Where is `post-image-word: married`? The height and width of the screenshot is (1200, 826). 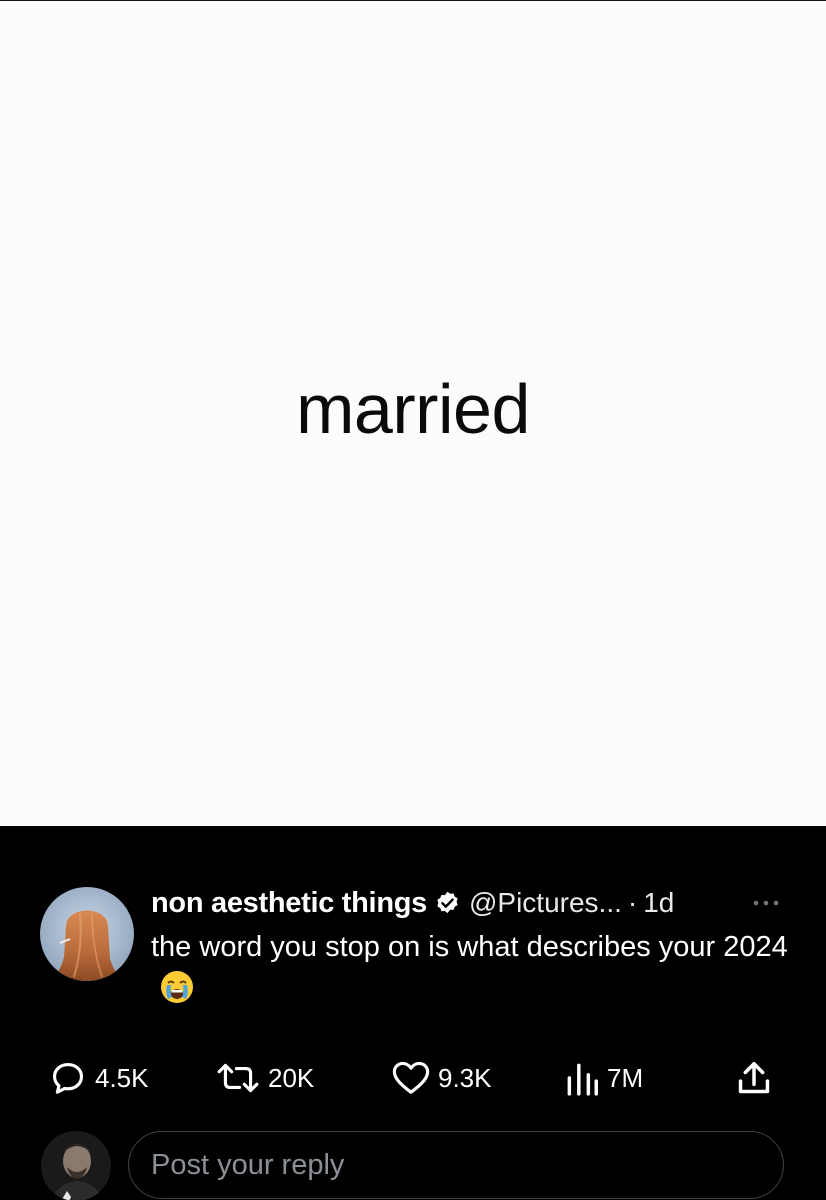 post-image-word: married is located at coordinates (413, 409).